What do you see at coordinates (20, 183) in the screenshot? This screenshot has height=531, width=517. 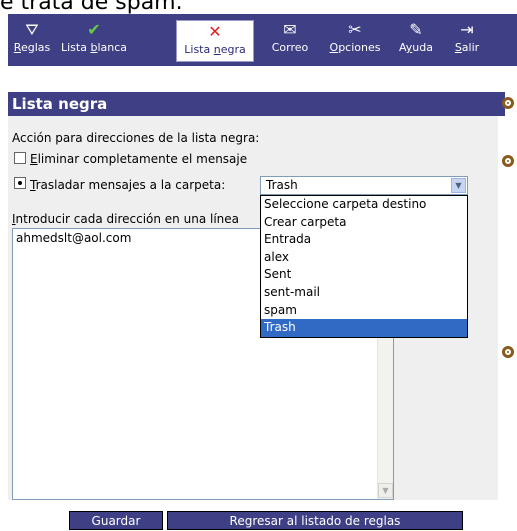 I see `move-to-folder-radio` at bounding box center [20, 183].